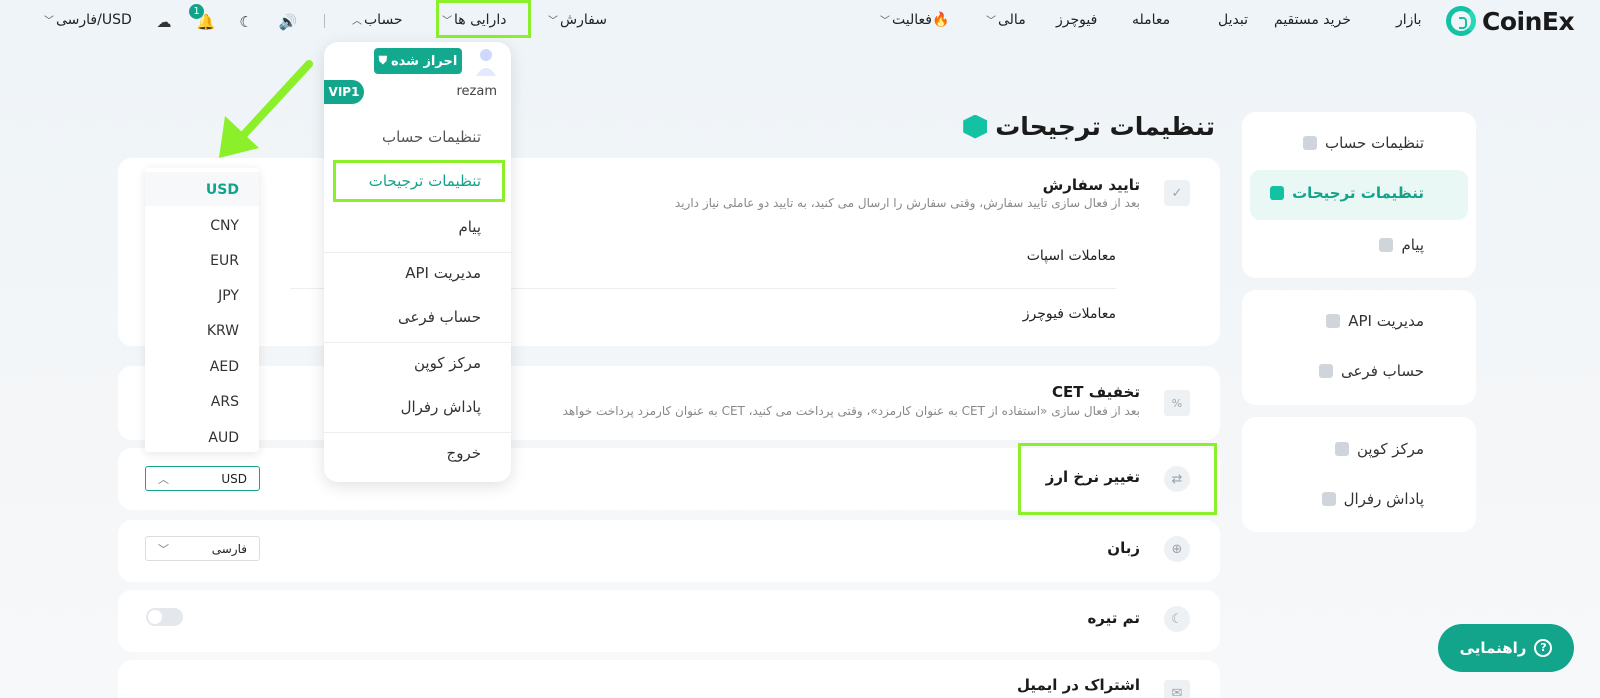 Image resolution: width=1600 pixels, height=698 pixels. I want to click on currency-option: USD, so click(222, 190).